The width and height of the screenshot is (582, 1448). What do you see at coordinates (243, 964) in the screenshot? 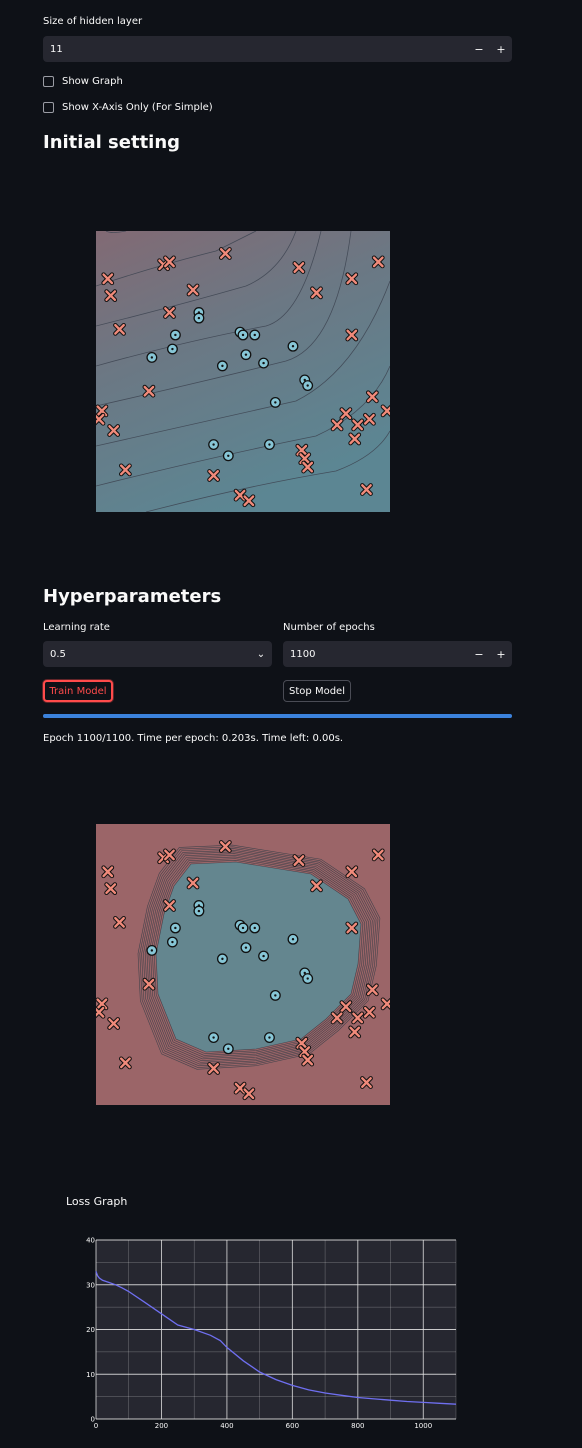
I see `trained-decision-plot` at bounding box center [243, 964].